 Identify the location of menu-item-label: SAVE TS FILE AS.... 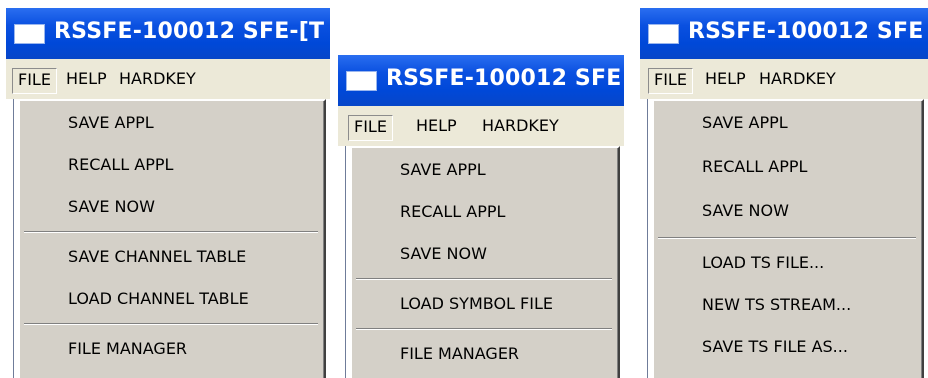
(775, 346).